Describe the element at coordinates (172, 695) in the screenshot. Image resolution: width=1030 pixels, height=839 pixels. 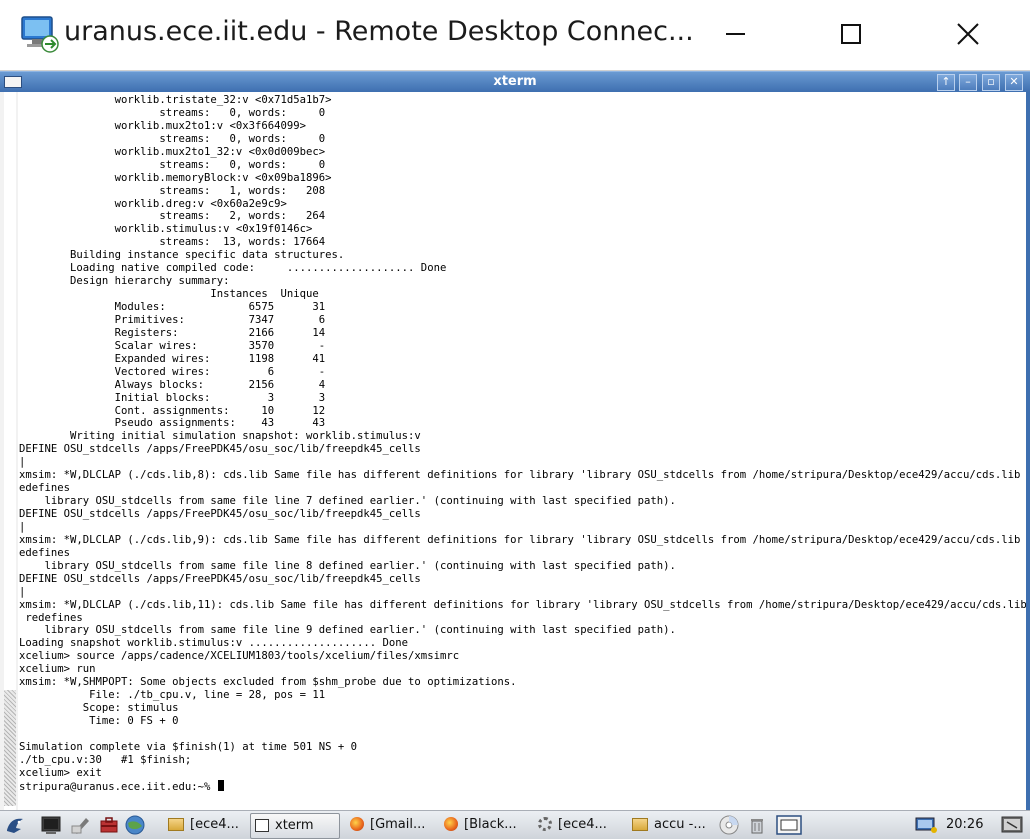
I see `terminal-line: File: ./tb_cpu.v, line = 28, pos = 11` at that location.